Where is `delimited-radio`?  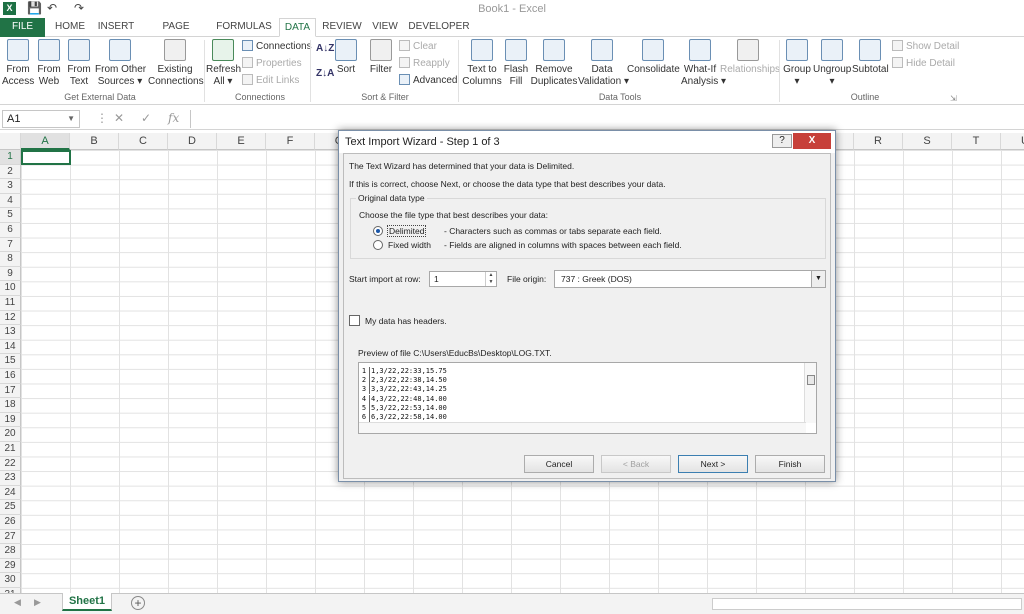
delimited-radio is located at coordinates (378, 231).